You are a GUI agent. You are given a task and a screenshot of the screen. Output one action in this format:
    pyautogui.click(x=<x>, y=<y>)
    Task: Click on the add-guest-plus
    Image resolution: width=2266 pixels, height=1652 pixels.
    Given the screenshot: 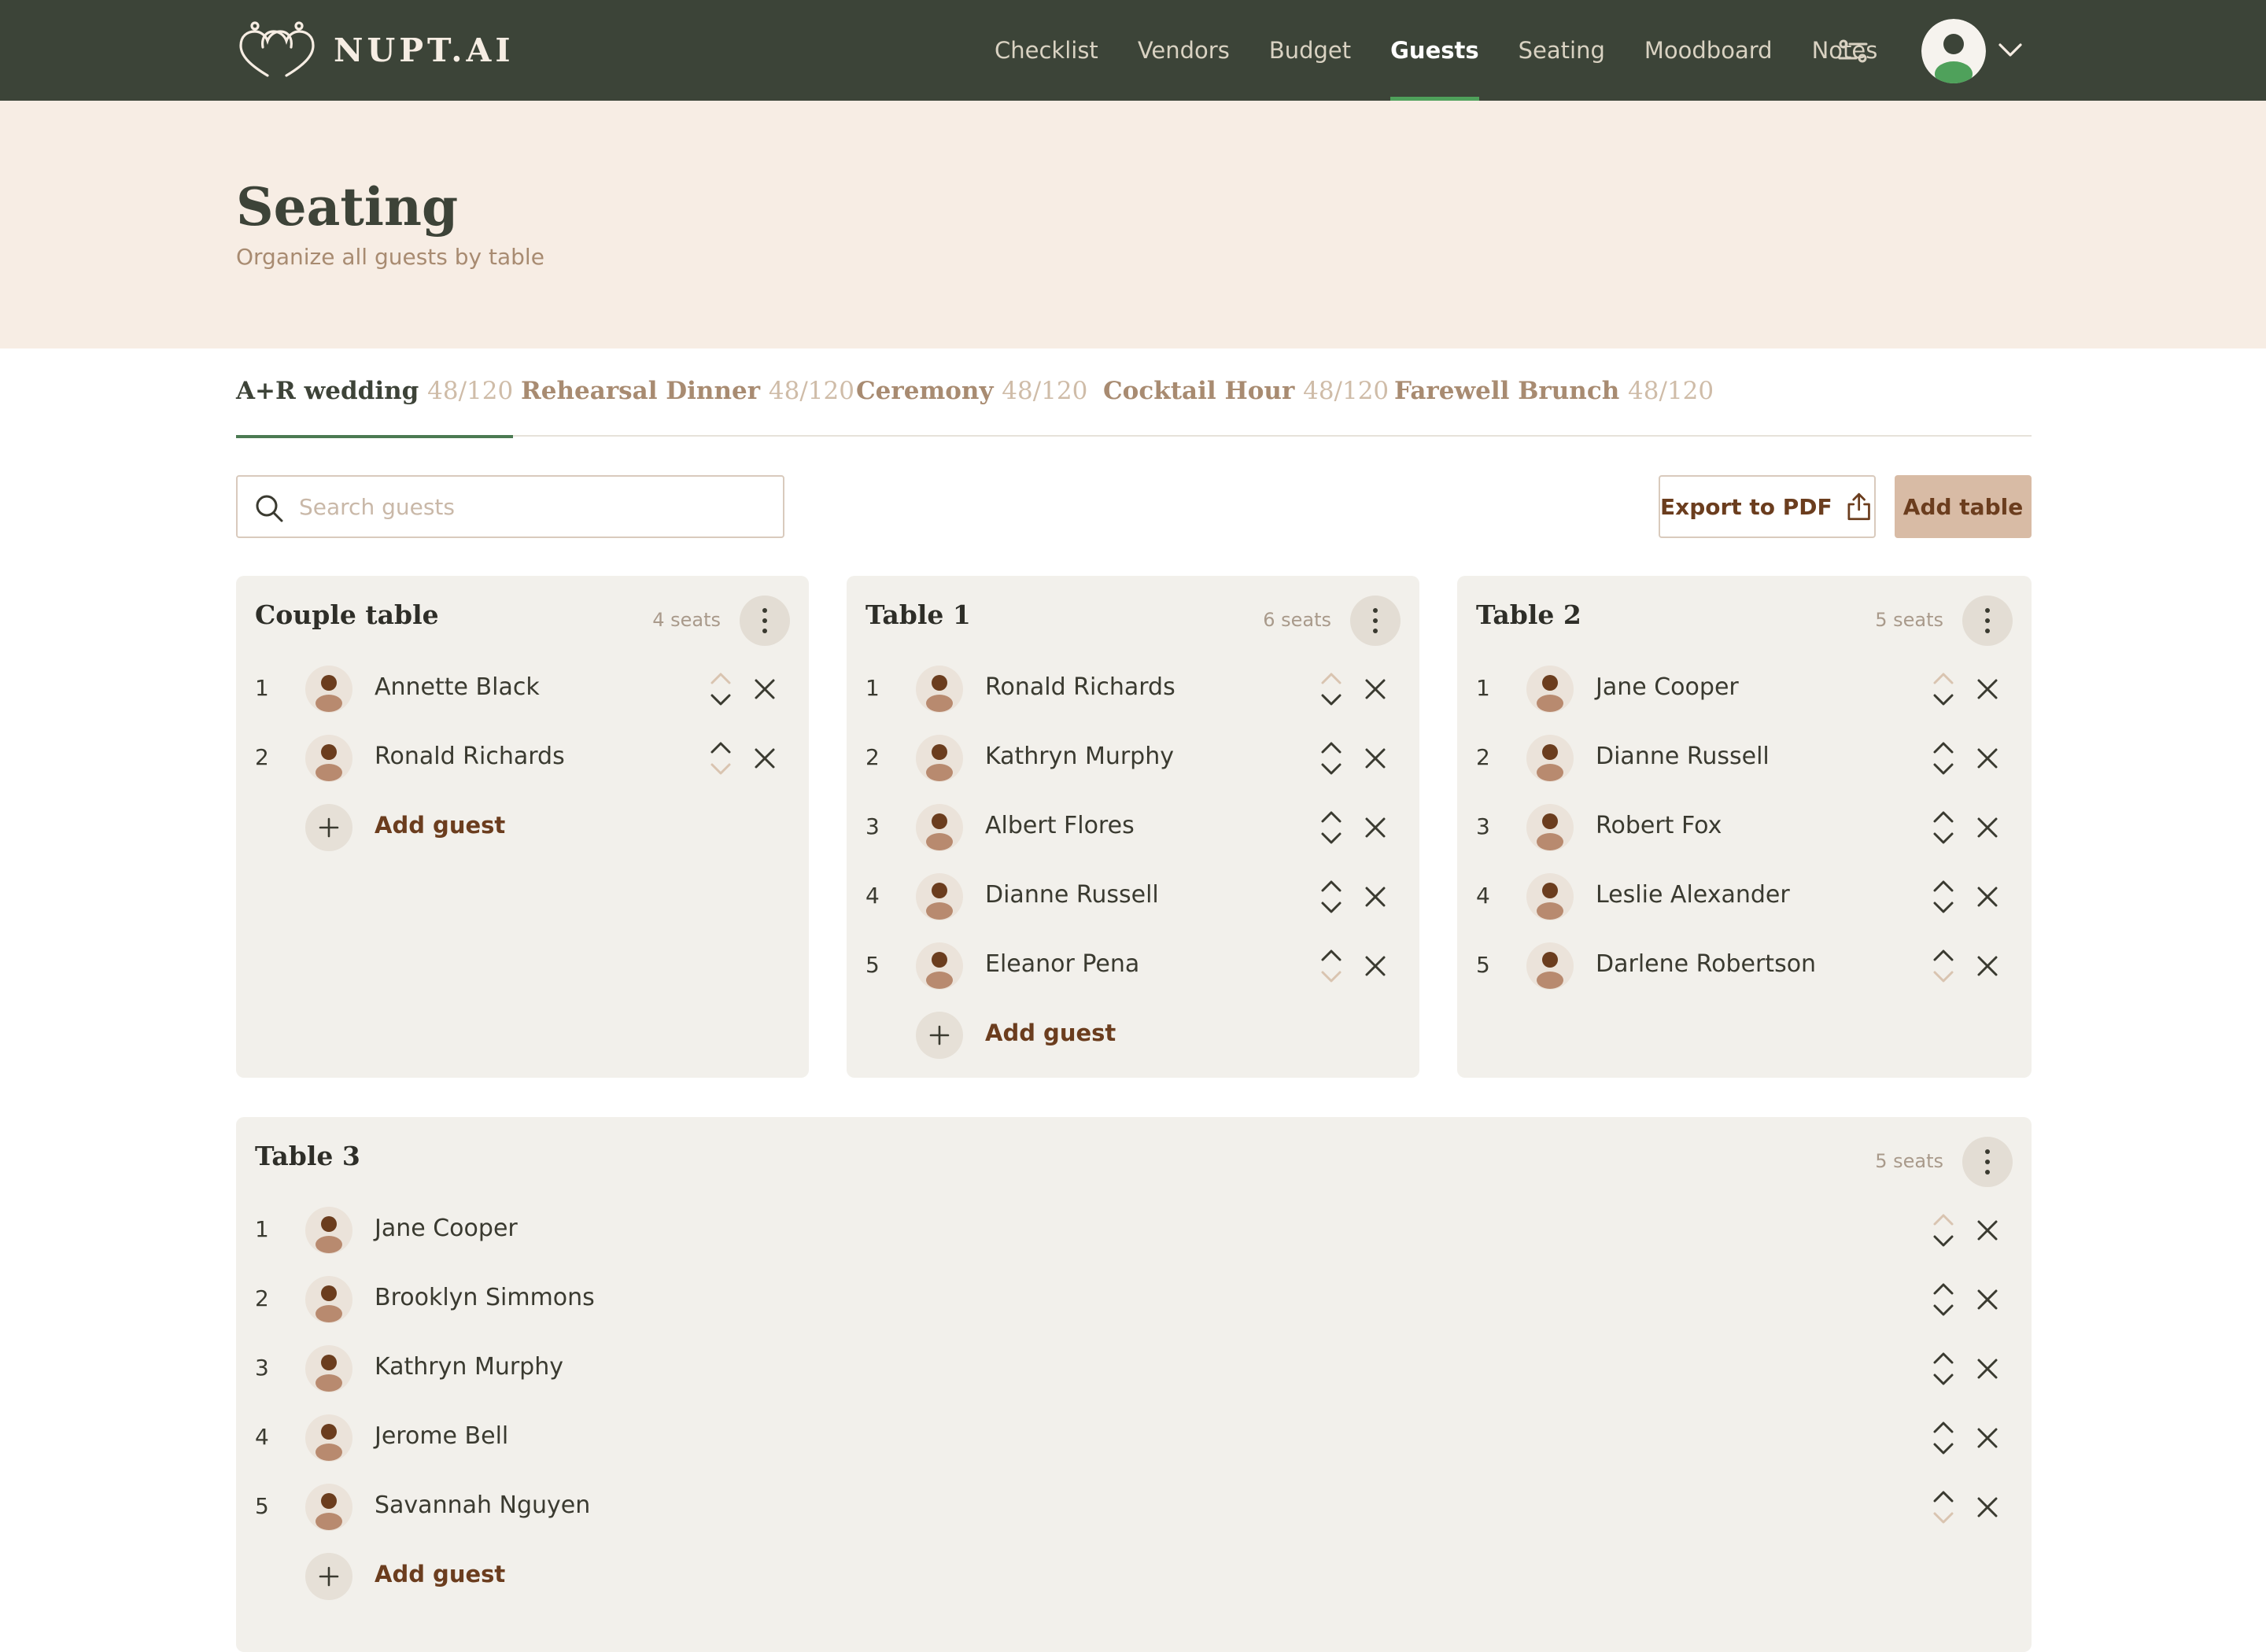 What is the action you would take?
    pyautogui.click(x=328, y=827)
    